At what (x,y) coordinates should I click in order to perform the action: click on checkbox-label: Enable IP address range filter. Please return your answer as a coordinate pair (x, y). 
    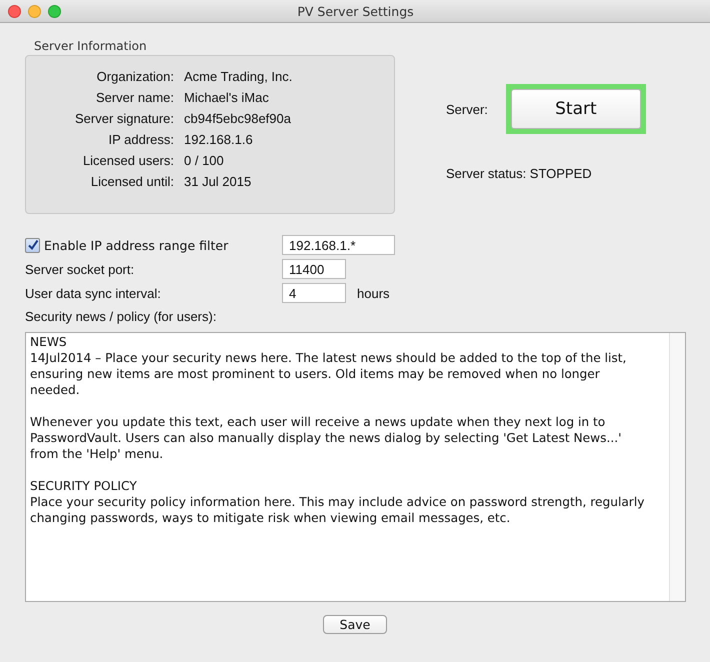
    Looking at the image, I should click on (136, 245).